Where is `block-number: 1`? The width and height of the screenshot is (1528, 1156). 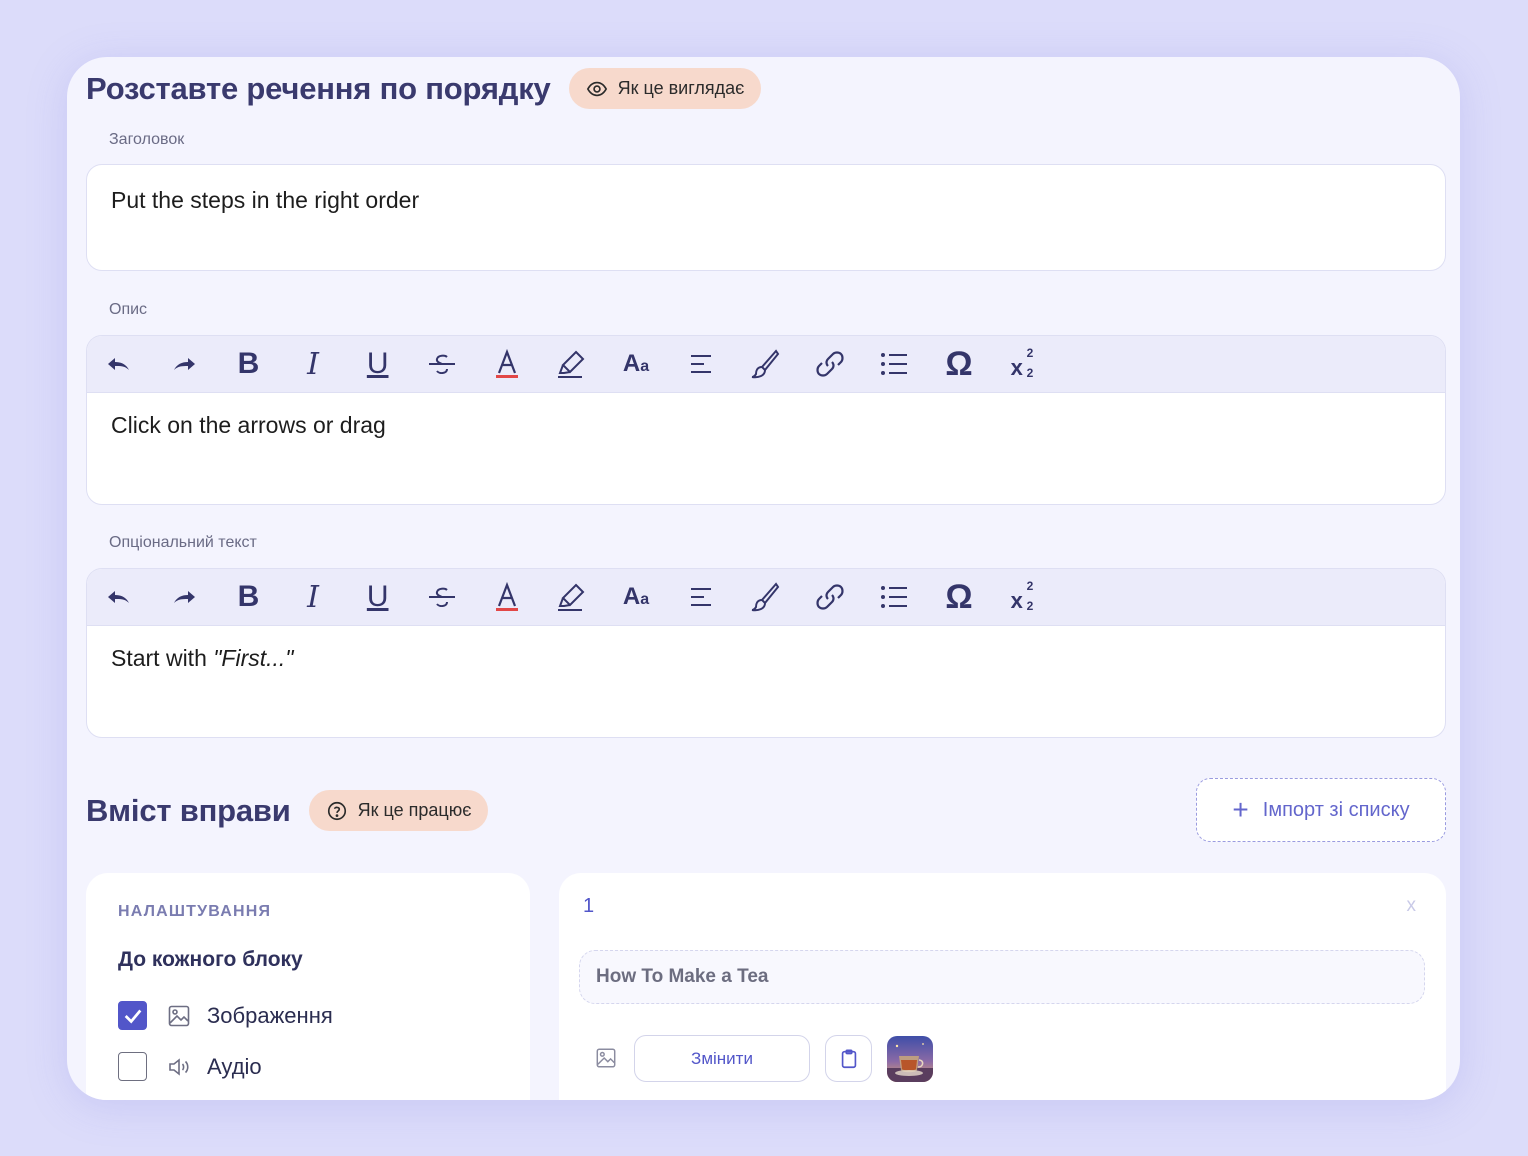
block-number: 1 is located at coordinates (589, 906).